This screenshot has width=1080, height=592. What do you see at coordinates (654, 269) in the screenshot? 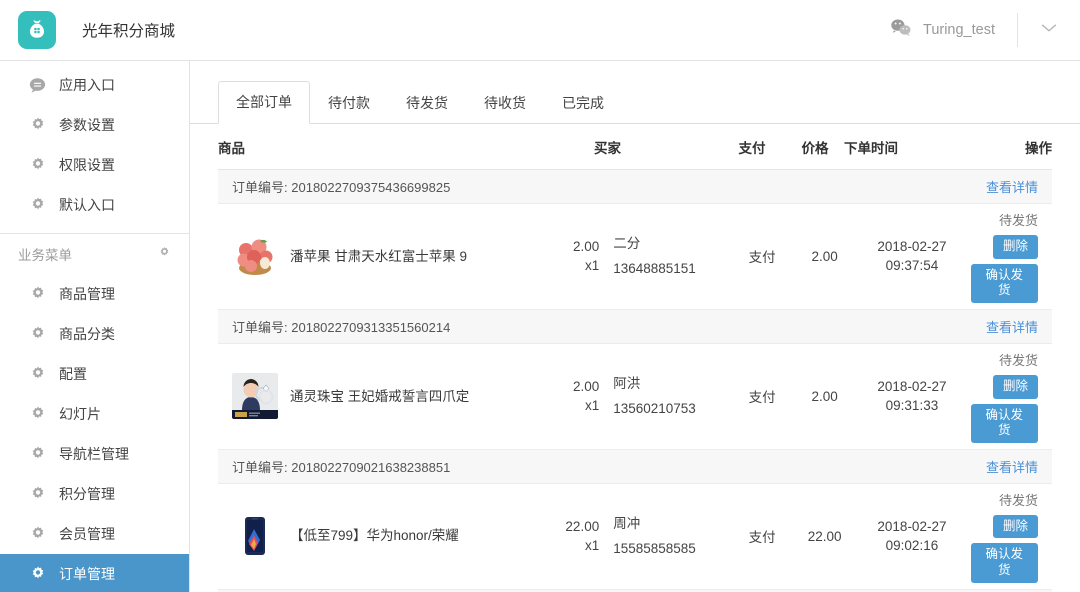
I see `order-buyer-phone: 13648885151` at bounding box center [654, 269].